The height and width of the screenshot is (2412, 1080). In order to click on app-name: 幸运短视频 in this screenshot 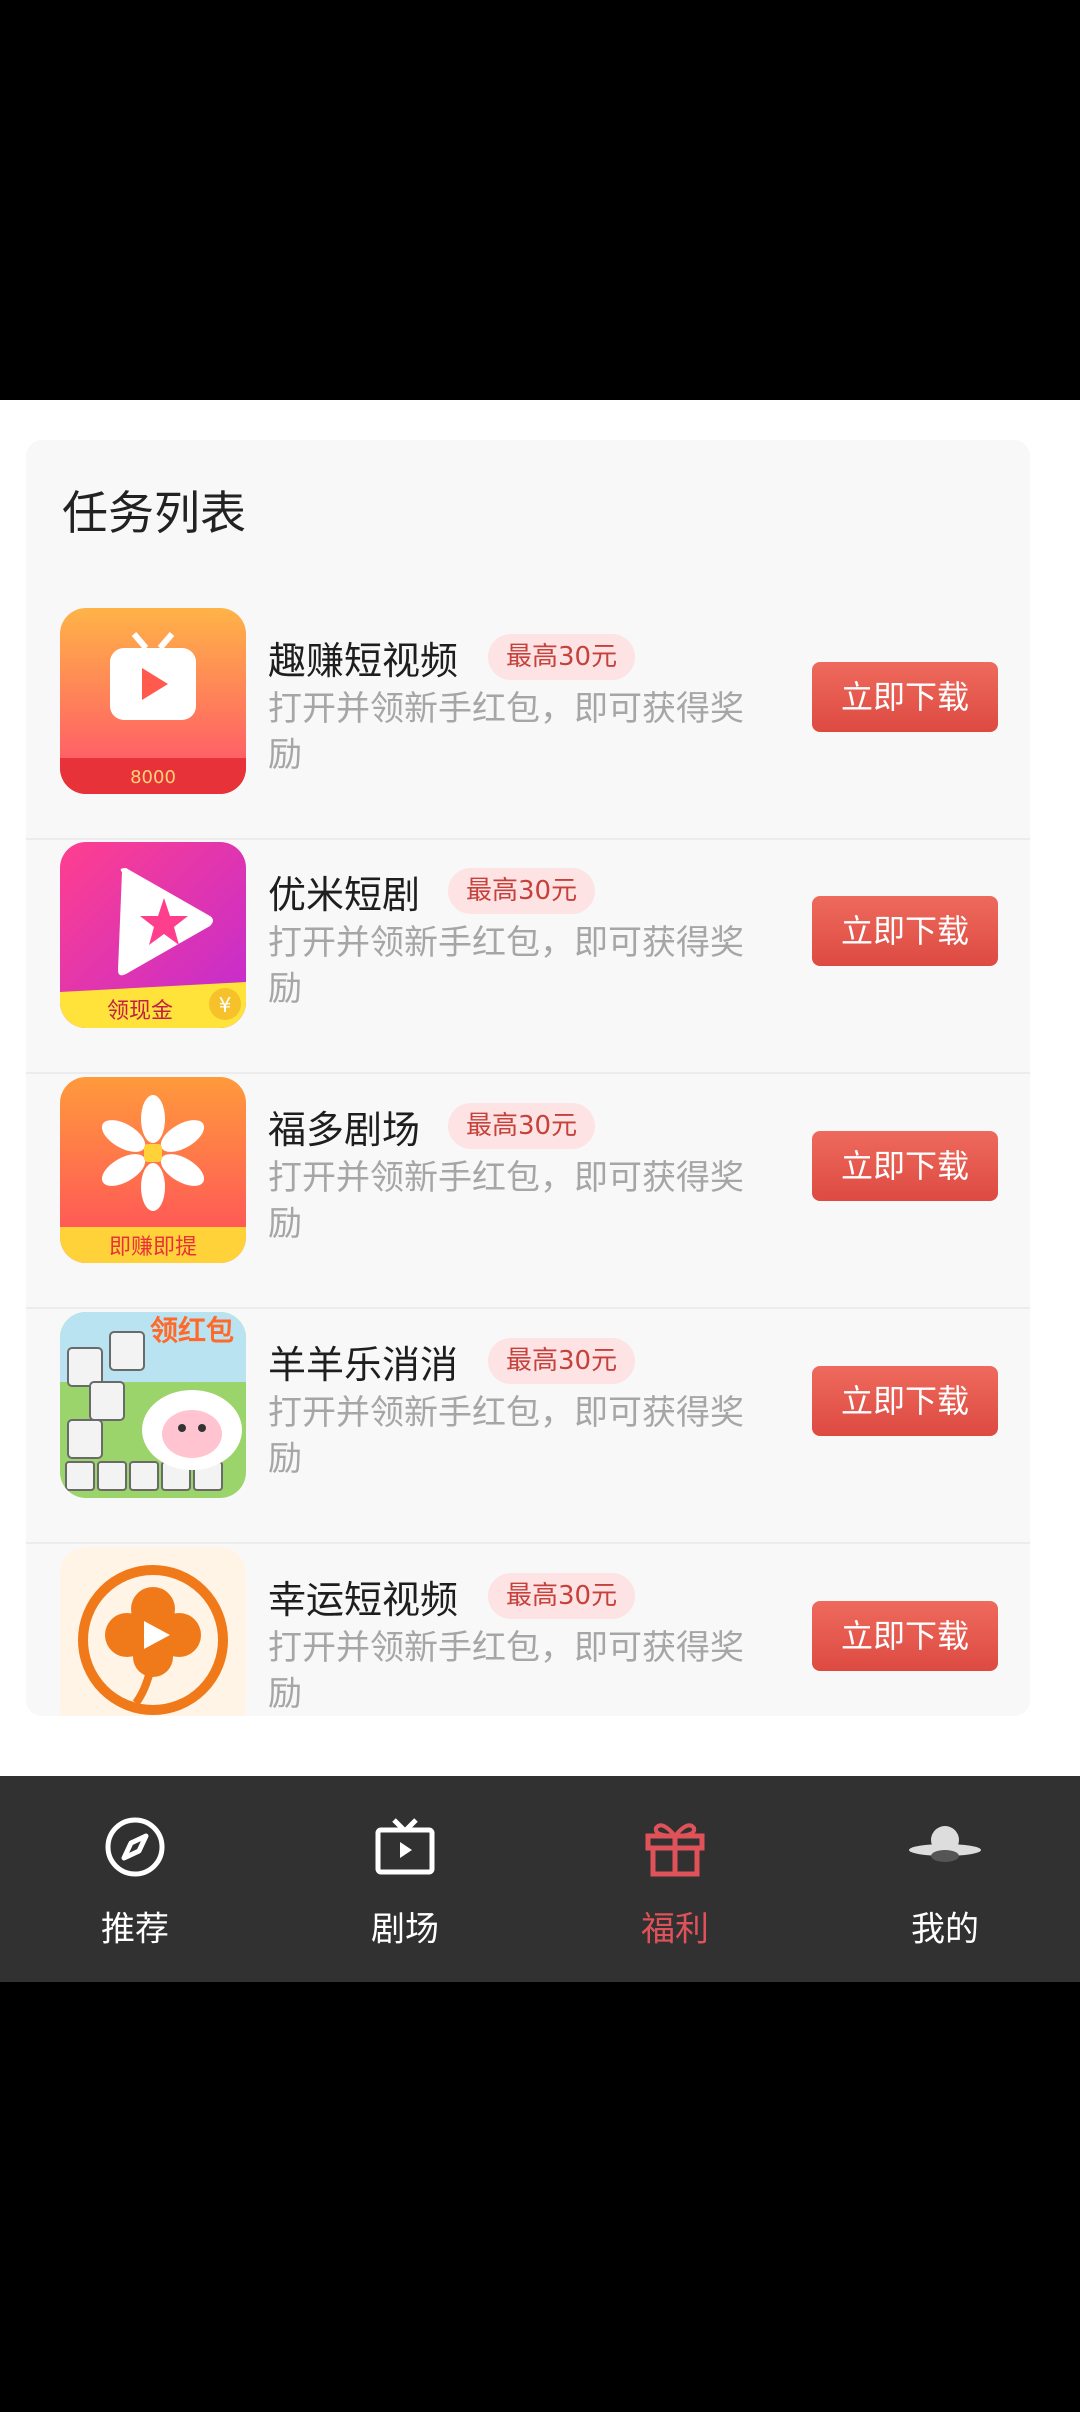, I will do `click(363, 1600)`.